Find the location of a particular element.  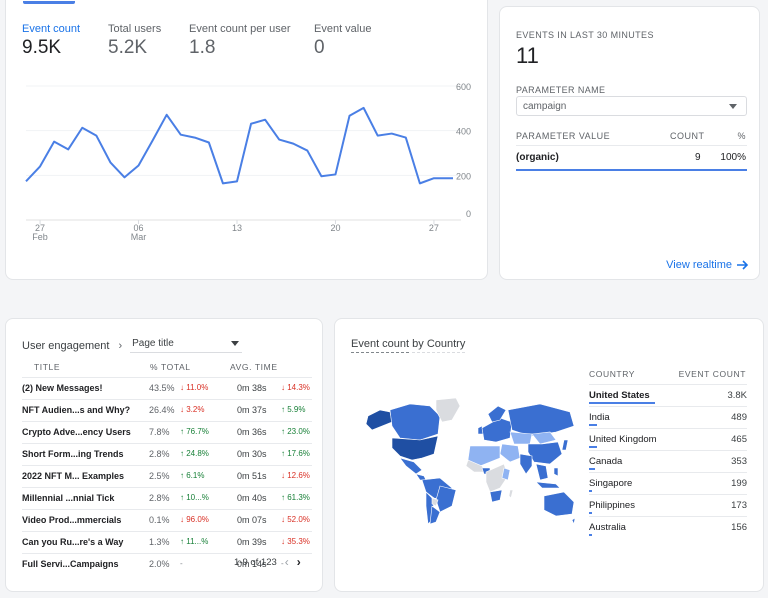

percent-total-change: ↑ 76.7% is located at coordinates (194, 431).